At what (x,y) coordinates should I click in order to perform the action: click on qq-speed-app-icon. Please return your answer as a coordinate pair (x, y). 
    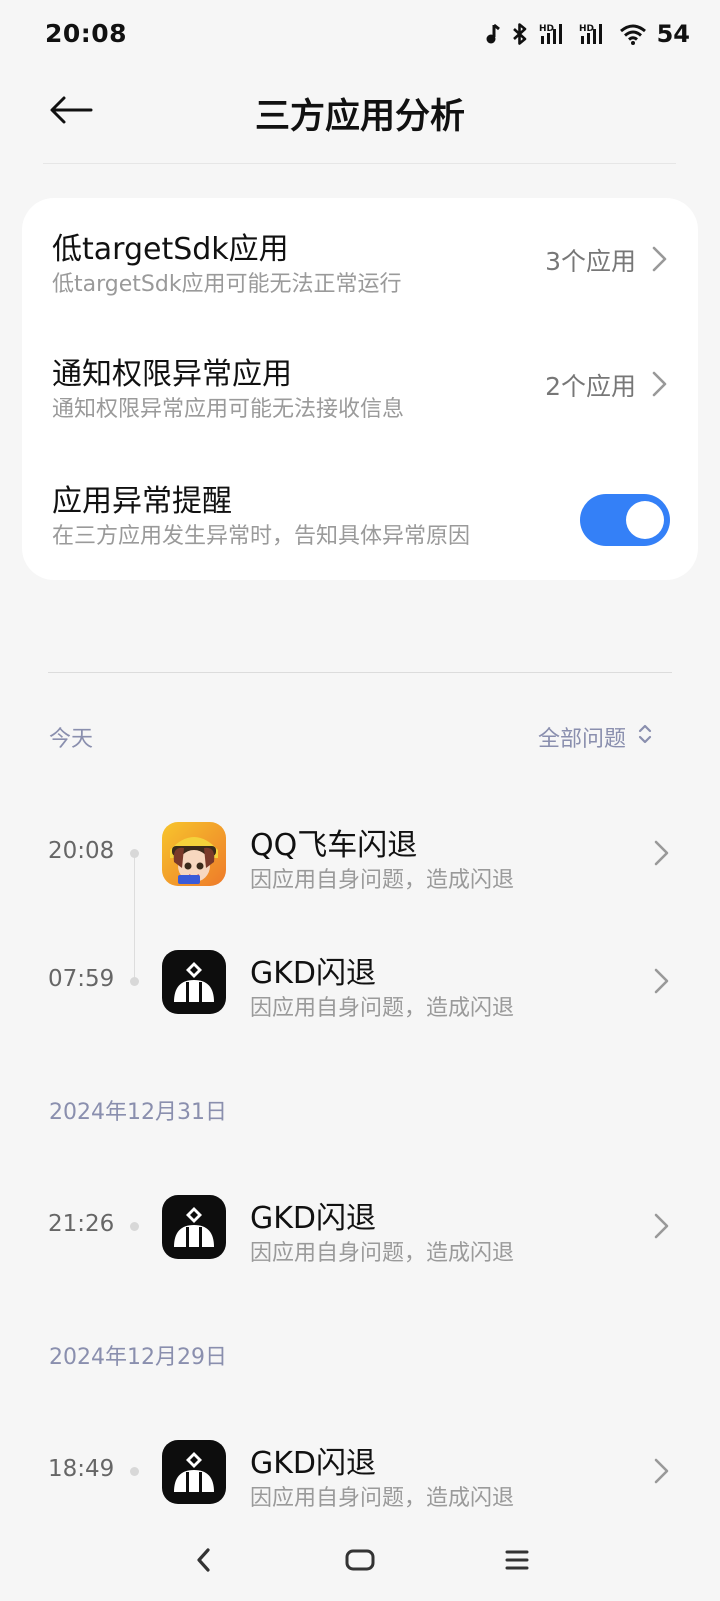
    Looking at the image, I should click on (194, 854).